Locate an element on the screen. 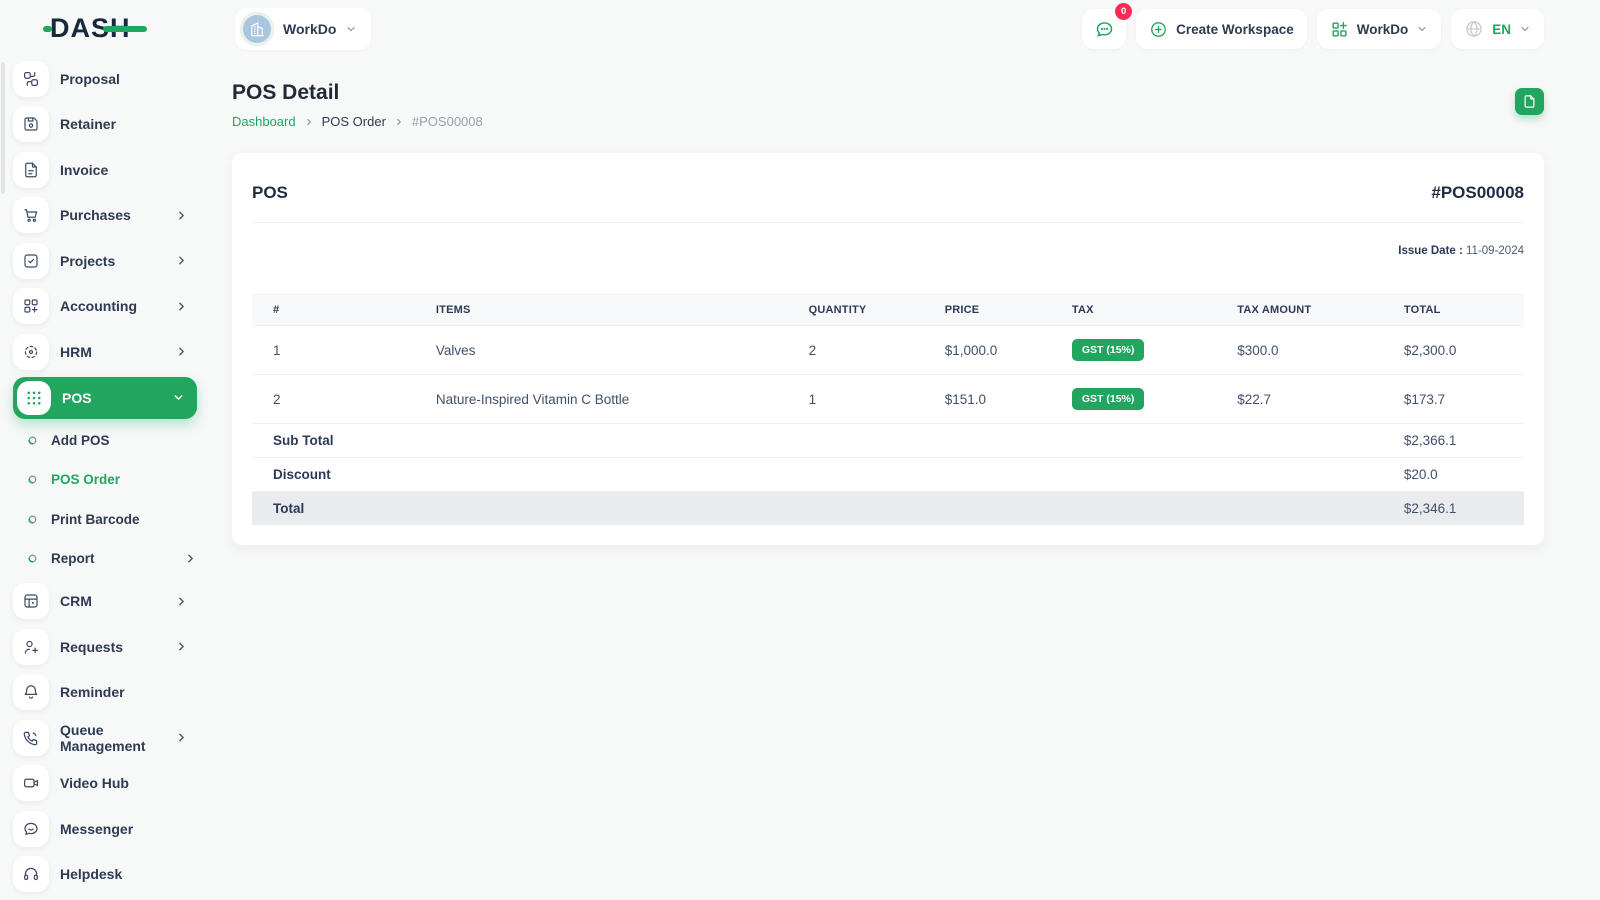  chevron-right-icon is located at coordinates (181, 646).